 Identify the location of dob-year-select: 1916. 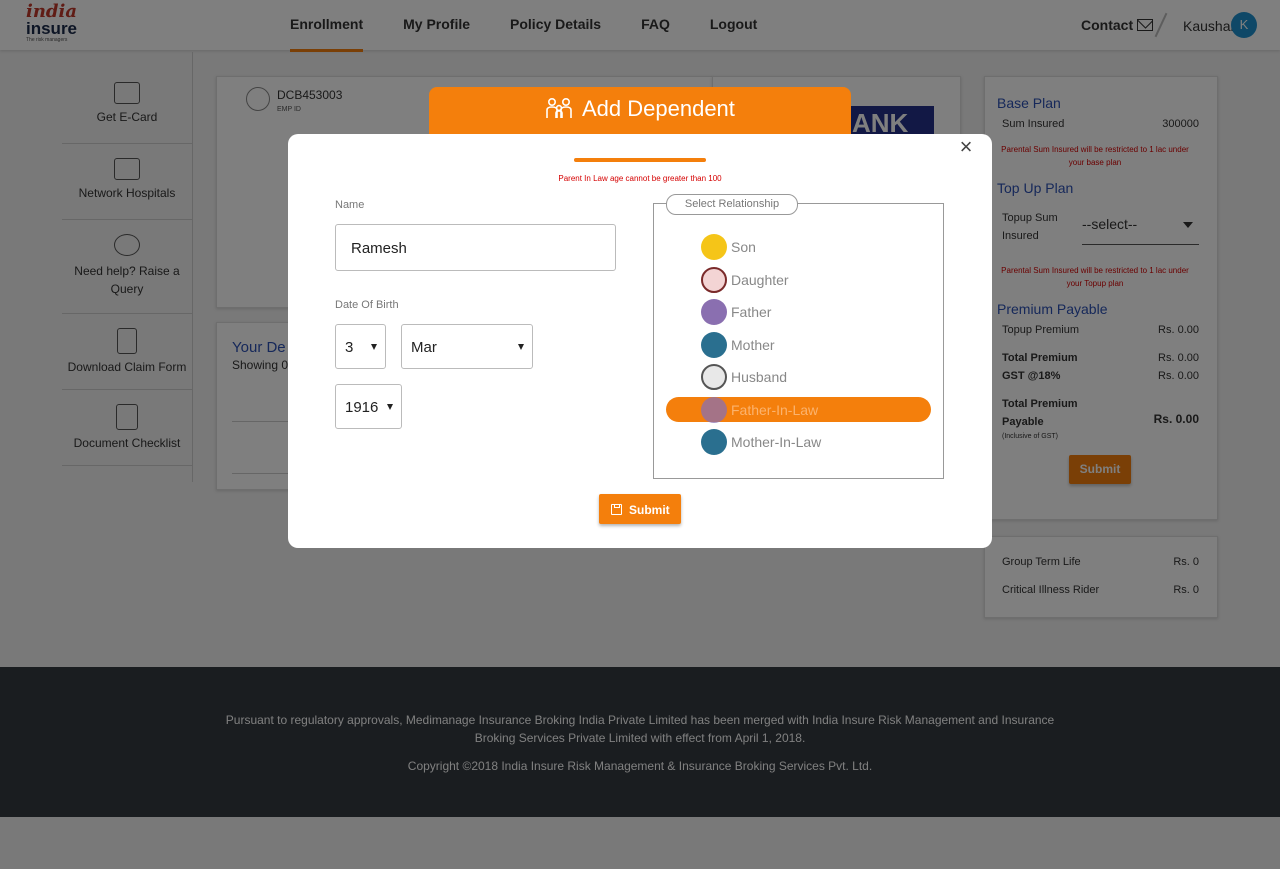
(368, 406).